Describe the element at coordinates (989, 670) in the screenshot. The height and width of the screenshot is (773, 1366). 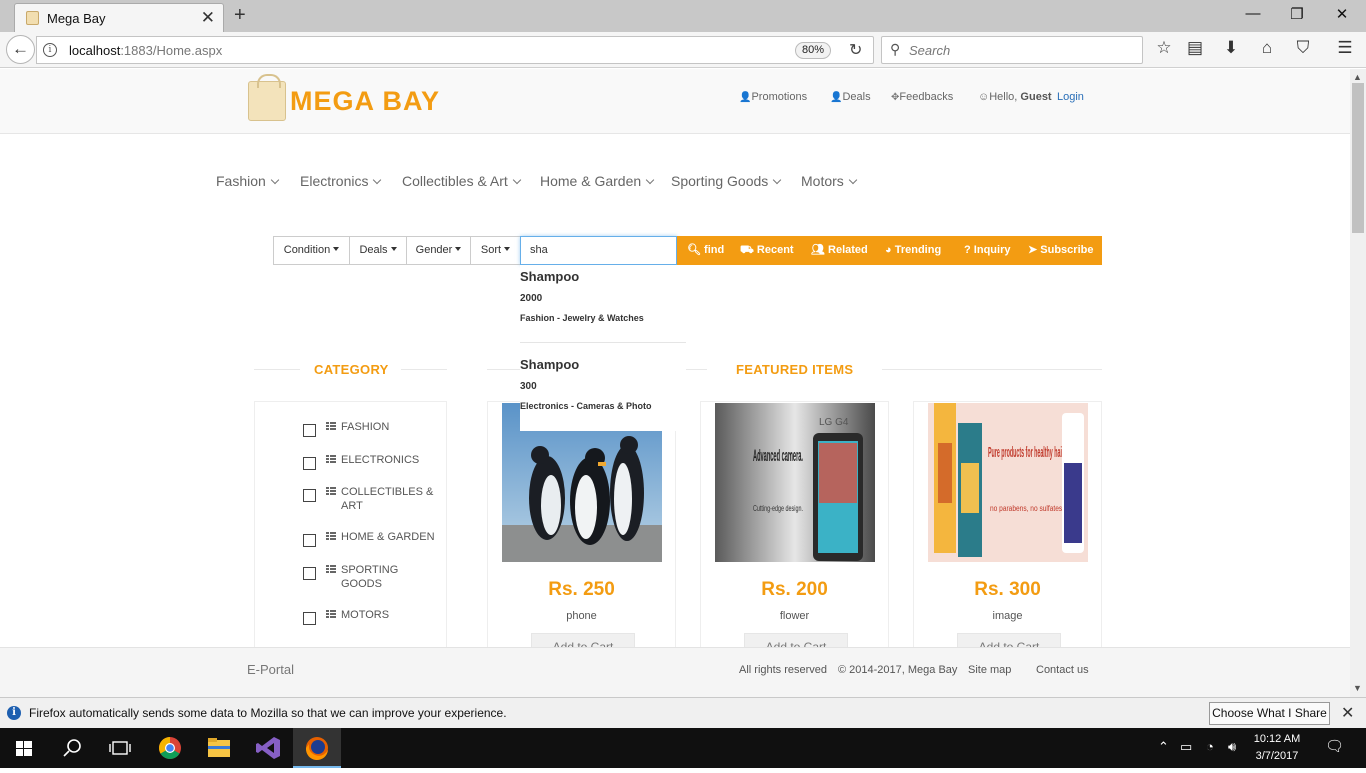
I see `site-map-link: Site map` at that location.